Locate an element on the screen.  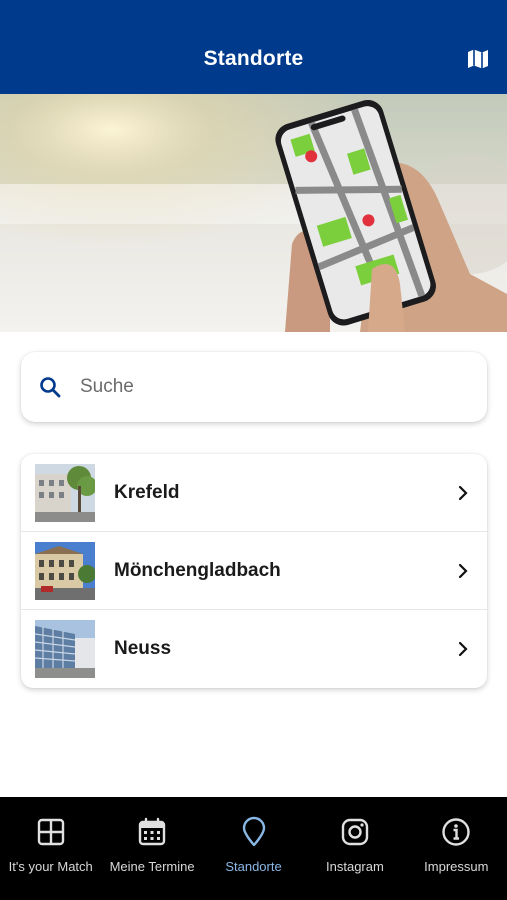
info-icon is located at coordinates (456, 832).